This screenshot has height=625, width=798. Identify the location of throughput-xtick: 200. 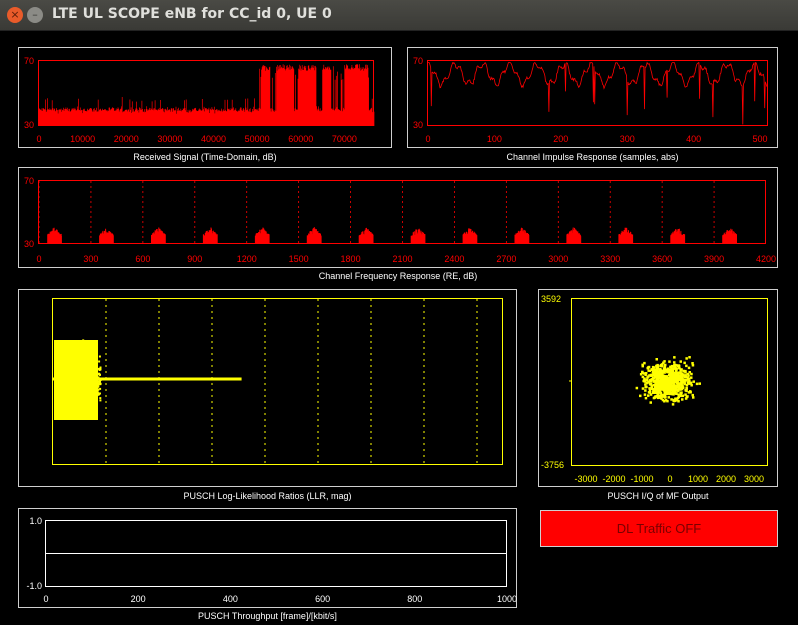
(138, 599).